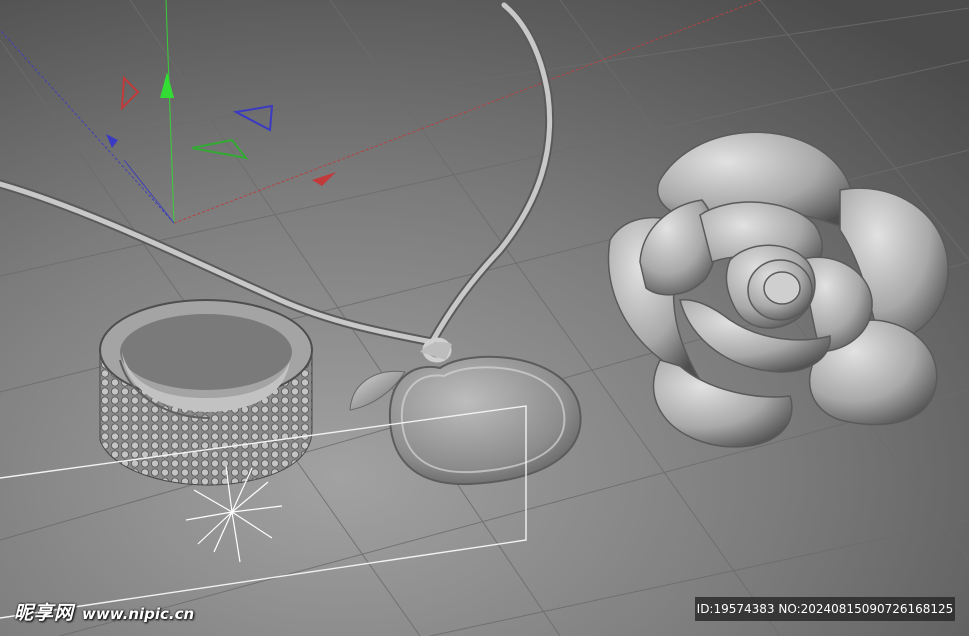 The width and height of the screenshot is (969, 636). I want to click on image-id-badge: ID:19574383 NO:20240815090726168125, so click(825, 609).